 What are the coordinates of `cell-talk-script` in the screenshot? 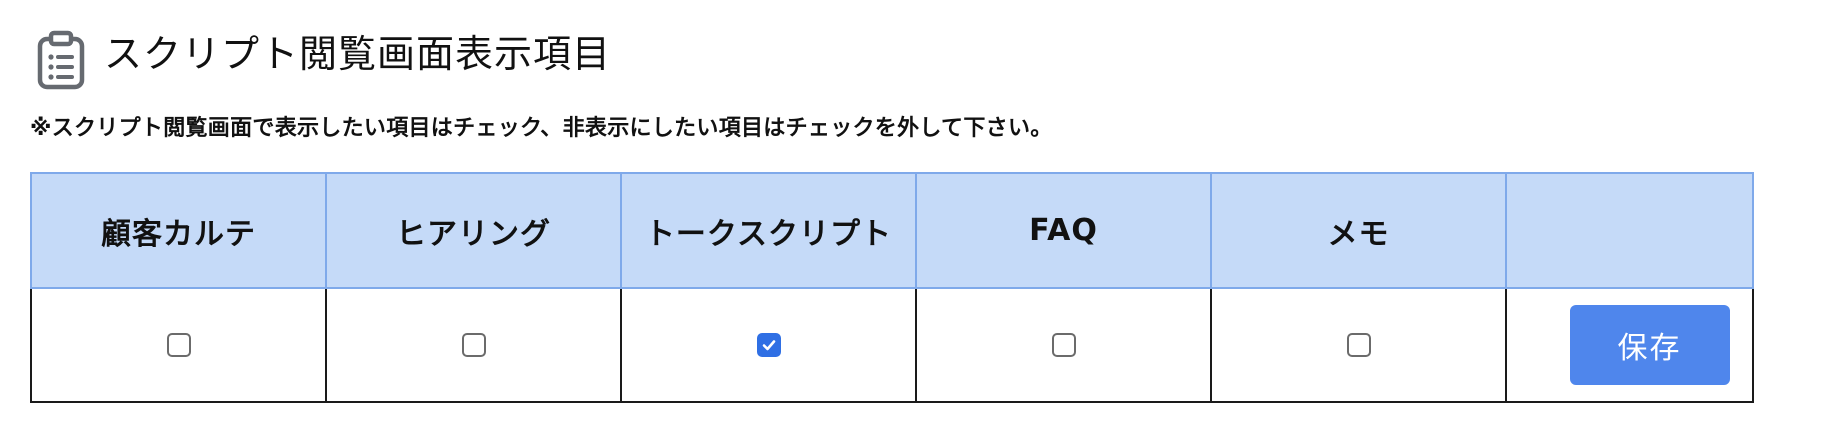 It's located at (768, 345).